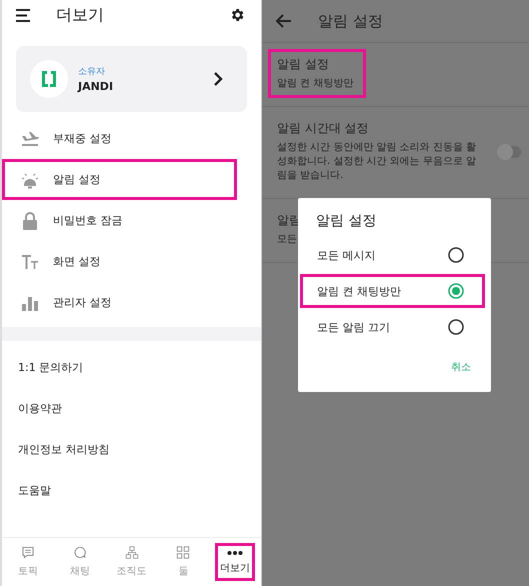 This screenshot has height=586, width=529. Describe the element at coordinates (235, 562) in the screenshot. I see `nav-tab: 더보기` at that location.